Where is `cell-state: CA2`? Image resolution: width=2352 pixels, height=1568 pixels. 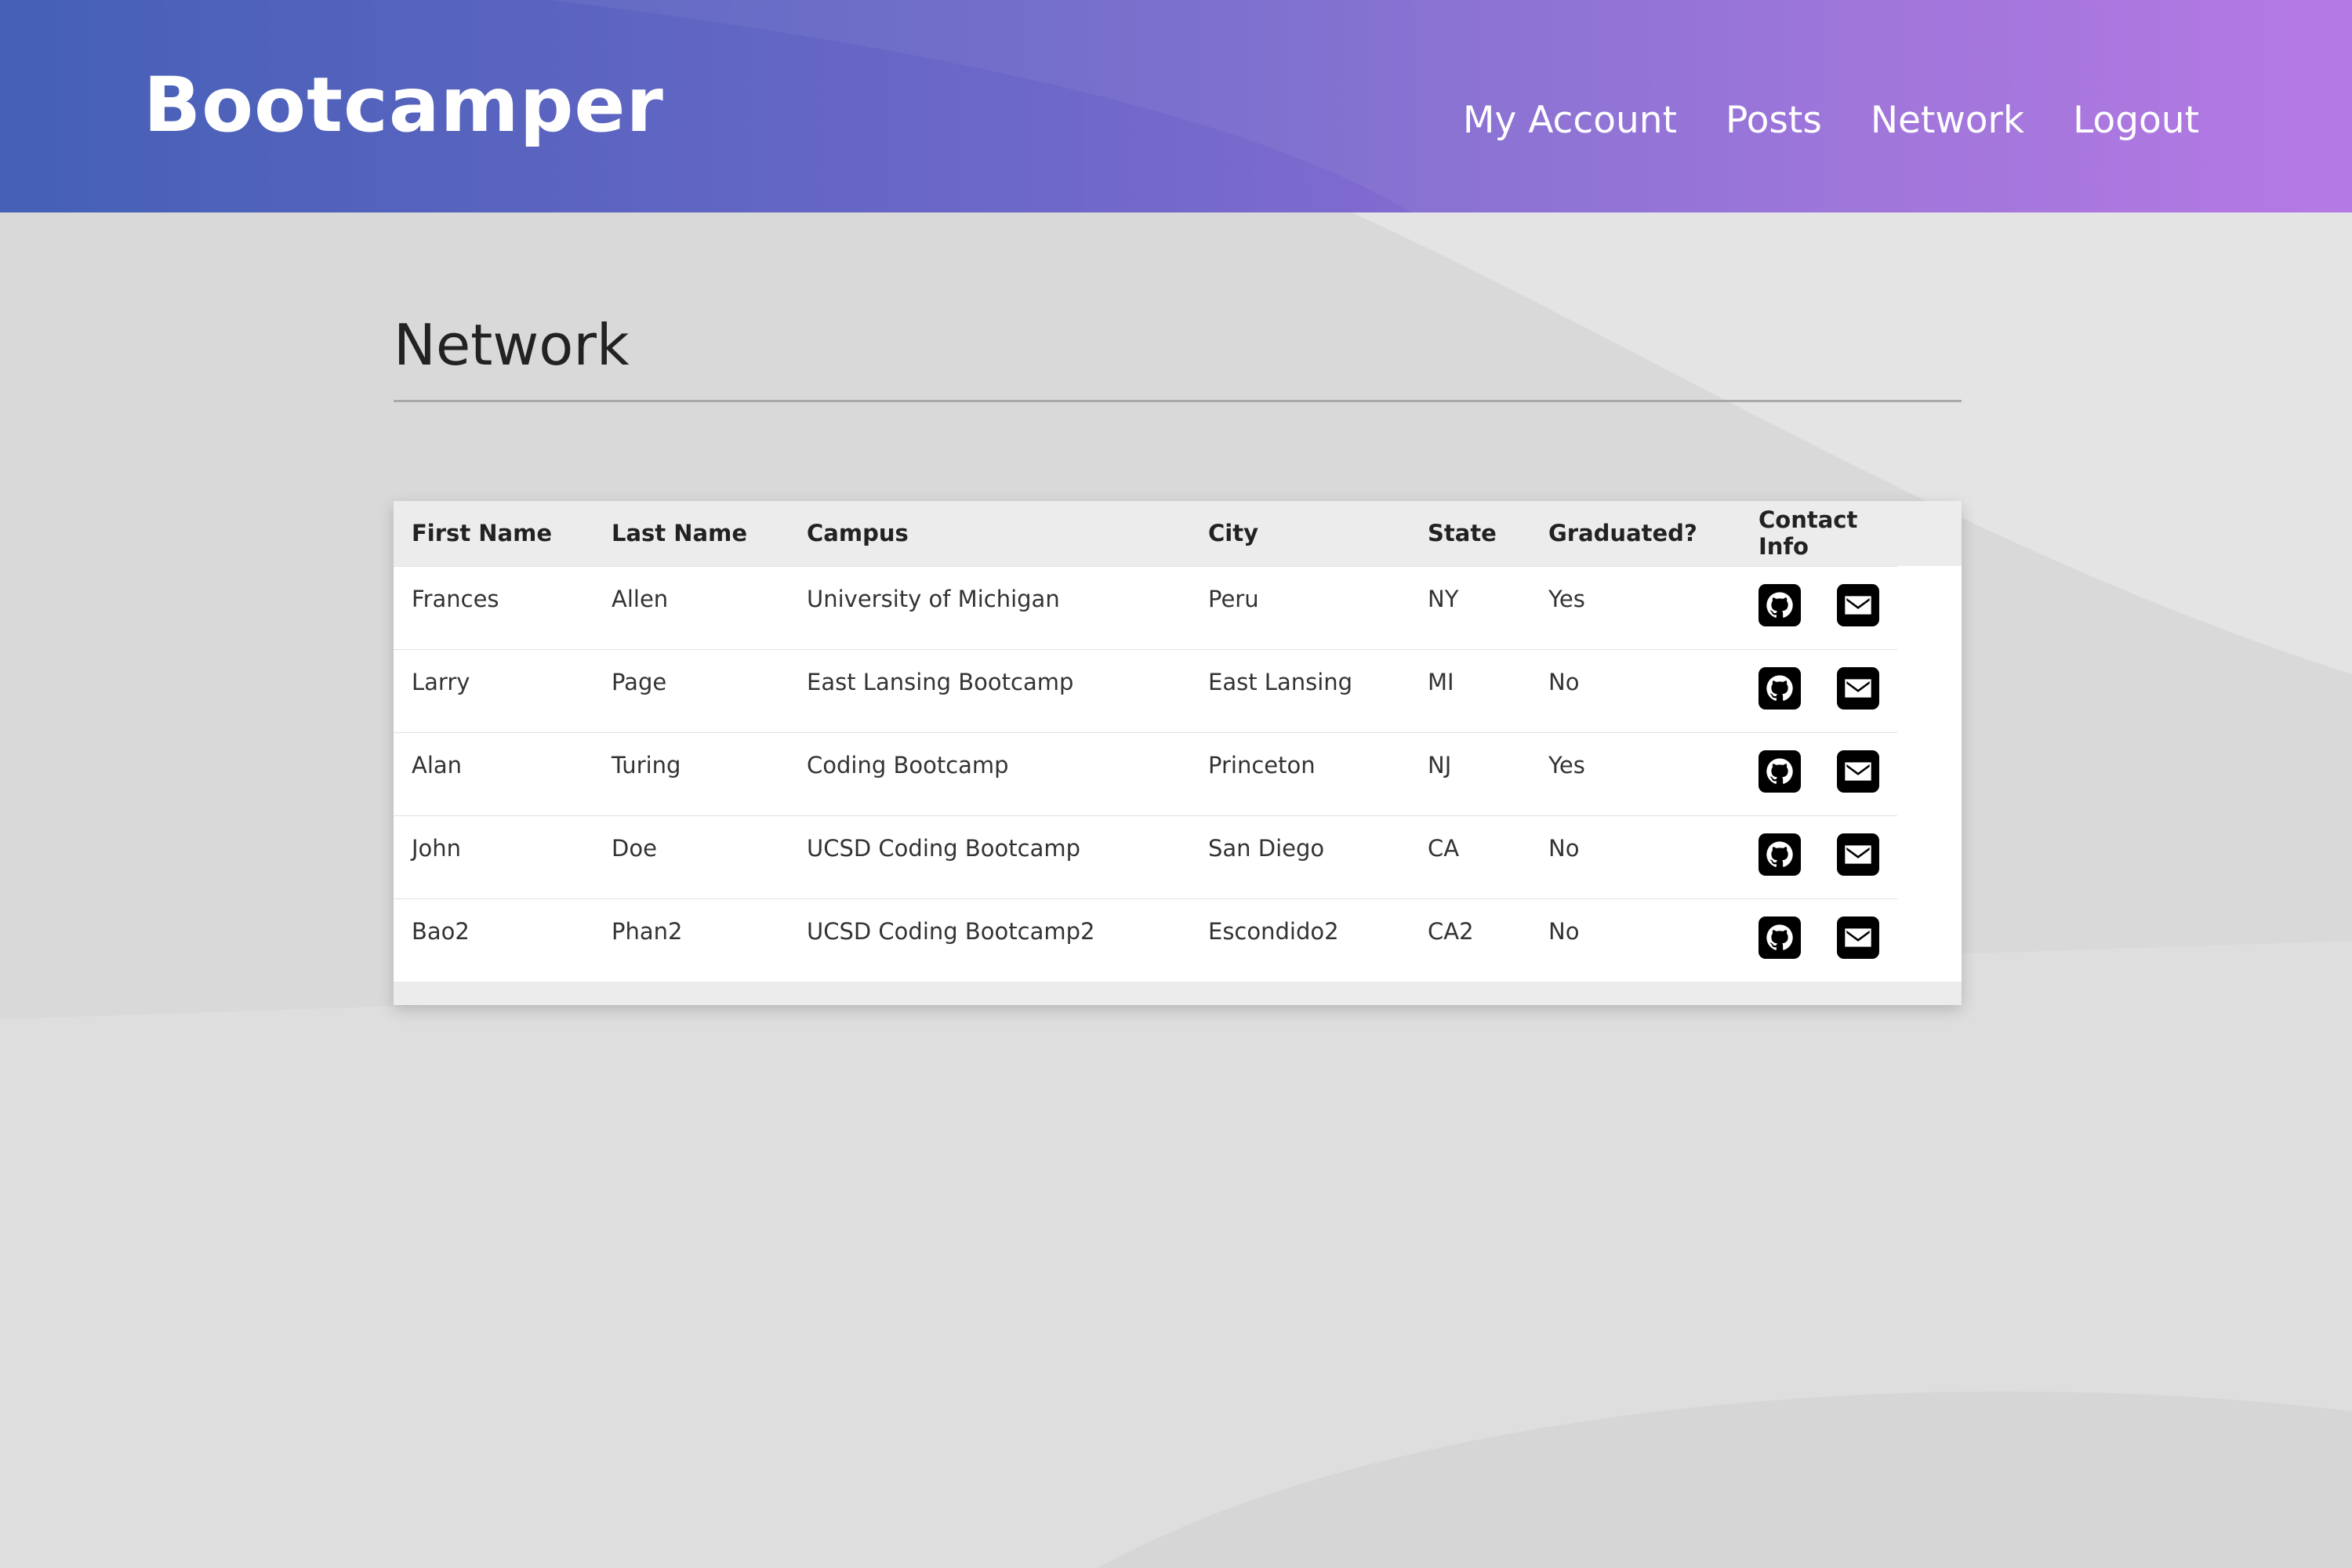 cell-state: CA2 is located at coordinates (1470, 940).